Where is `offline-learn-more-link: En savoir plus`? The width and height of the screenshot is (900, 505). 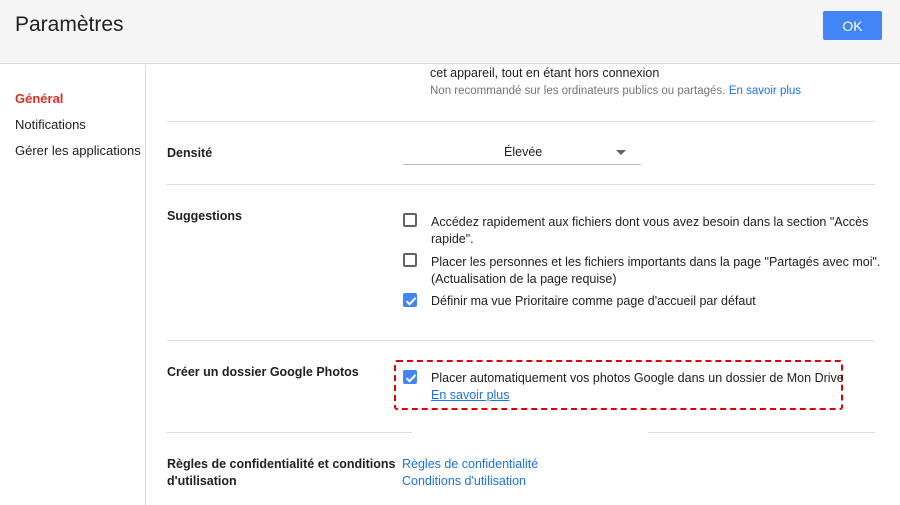 offline-learn-more-link: En savoir plus is located at coordinates (765, 91).